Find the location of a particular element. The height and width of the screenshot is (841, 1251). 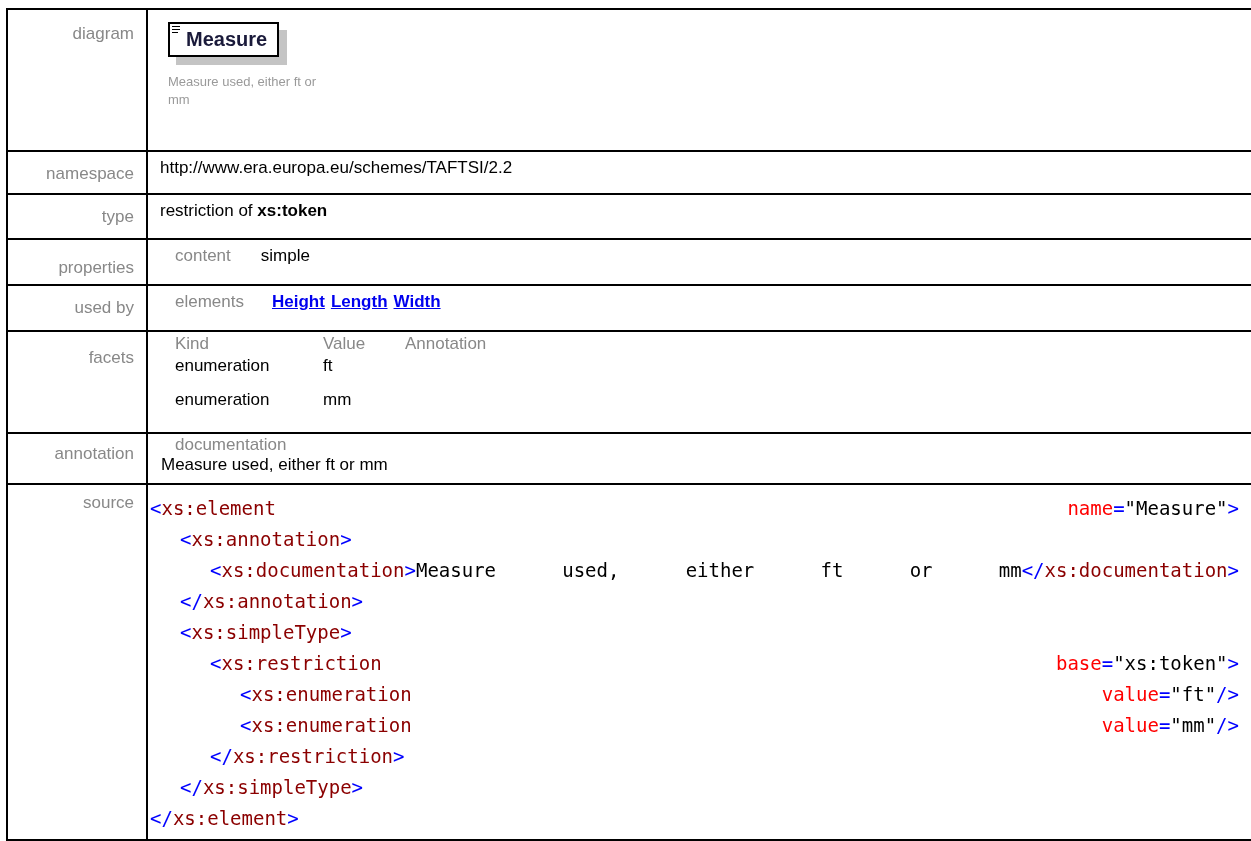

row-label: facets is located at coordinates (78, 382).